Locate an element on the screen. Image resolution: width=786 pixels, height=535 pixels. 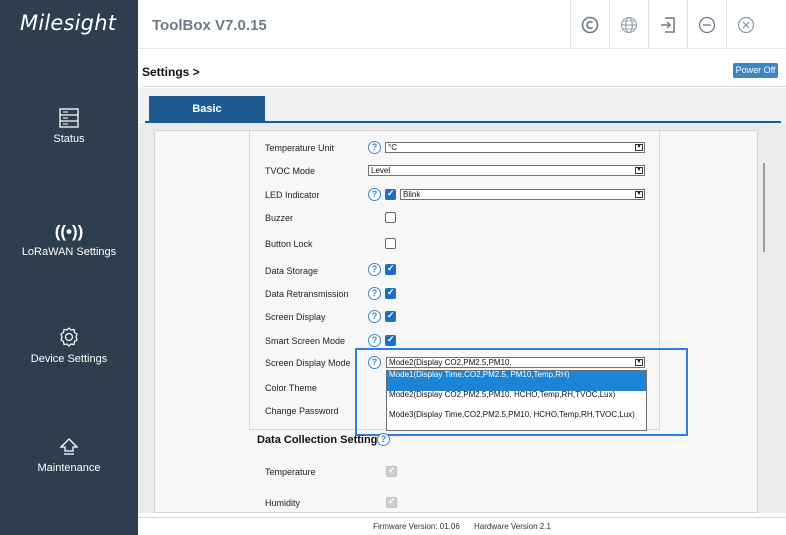
button-lock-label: Button Lock is located at coordinates (289, 244).